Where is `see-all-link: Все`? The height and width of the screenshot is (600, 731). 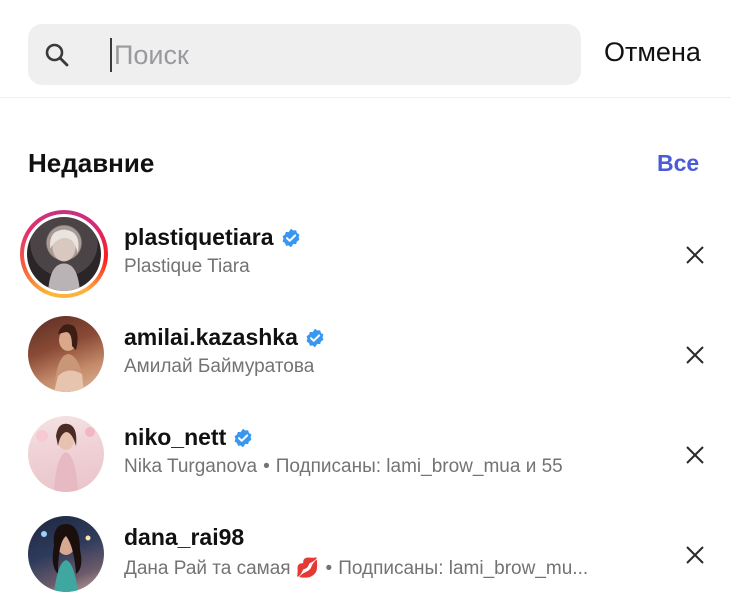
see-all-link: Все is located at coordinates (678, 163).